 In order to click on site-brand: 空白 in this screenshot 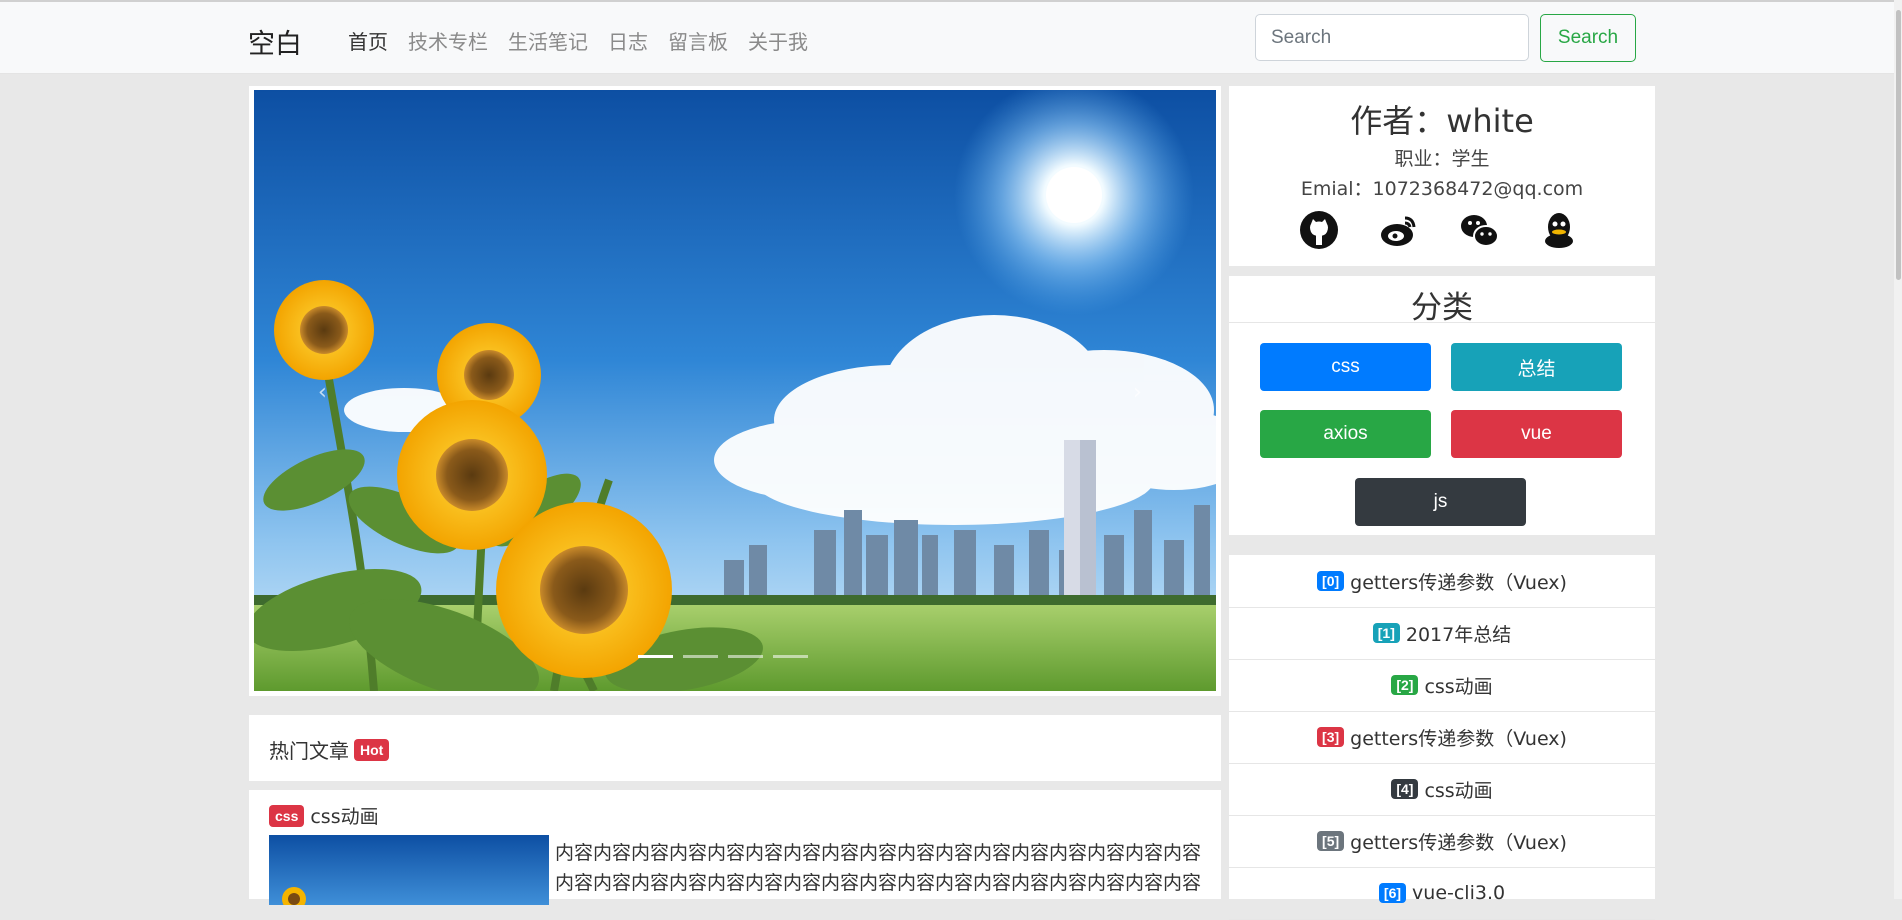, I will do `click(275, 41)`.